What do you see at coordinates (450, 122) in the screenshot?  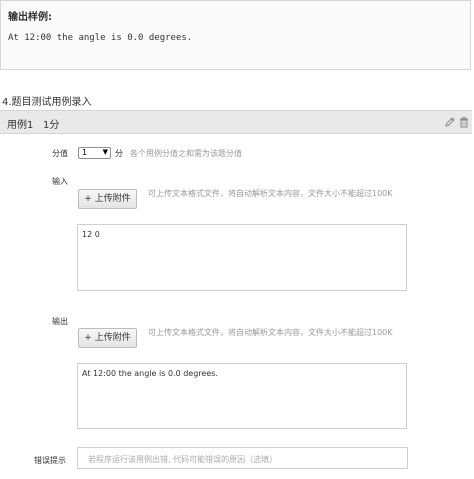 I see `pencil-icon` at bounding box center [450, 122].